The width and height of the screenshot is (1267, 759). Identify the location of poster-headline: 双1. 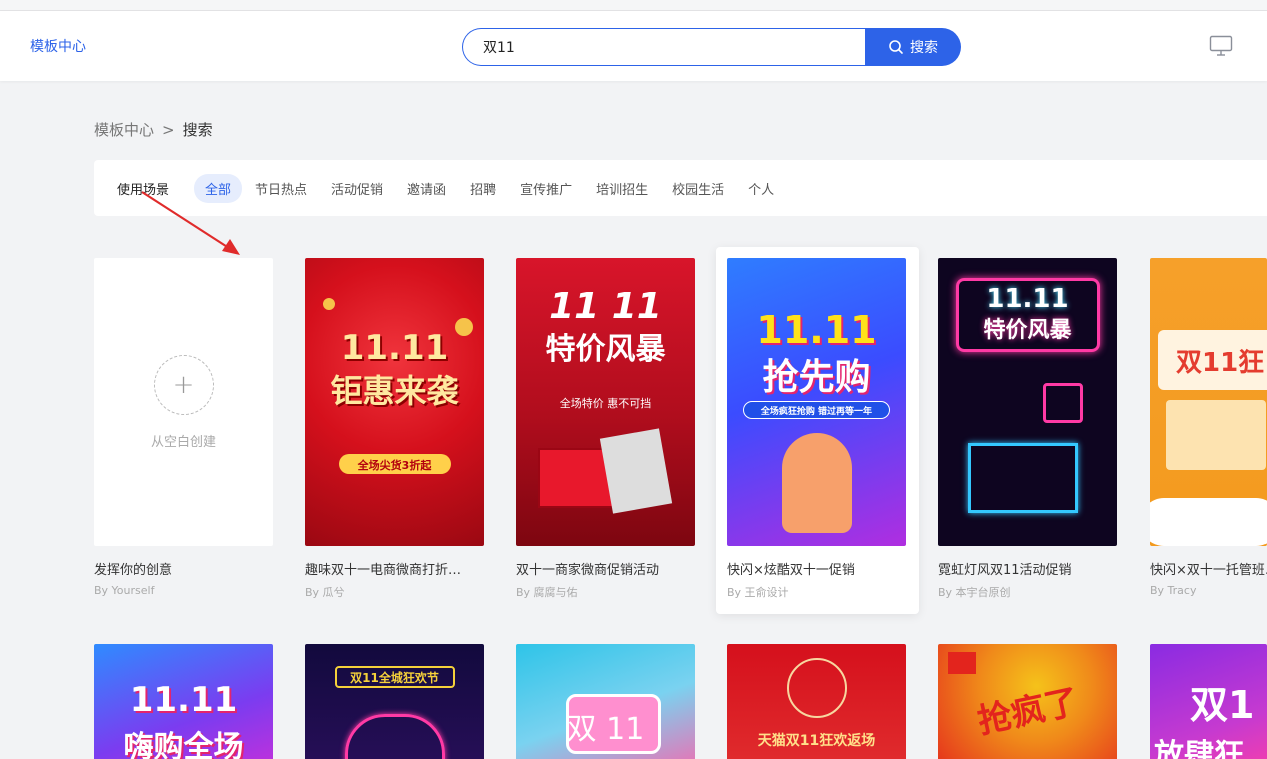
(1222, 705).